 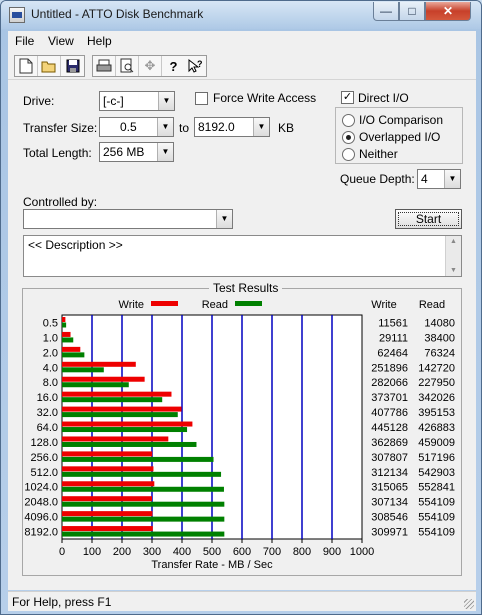 I want to click on close-button: ✕, so click(x=448, y=11).